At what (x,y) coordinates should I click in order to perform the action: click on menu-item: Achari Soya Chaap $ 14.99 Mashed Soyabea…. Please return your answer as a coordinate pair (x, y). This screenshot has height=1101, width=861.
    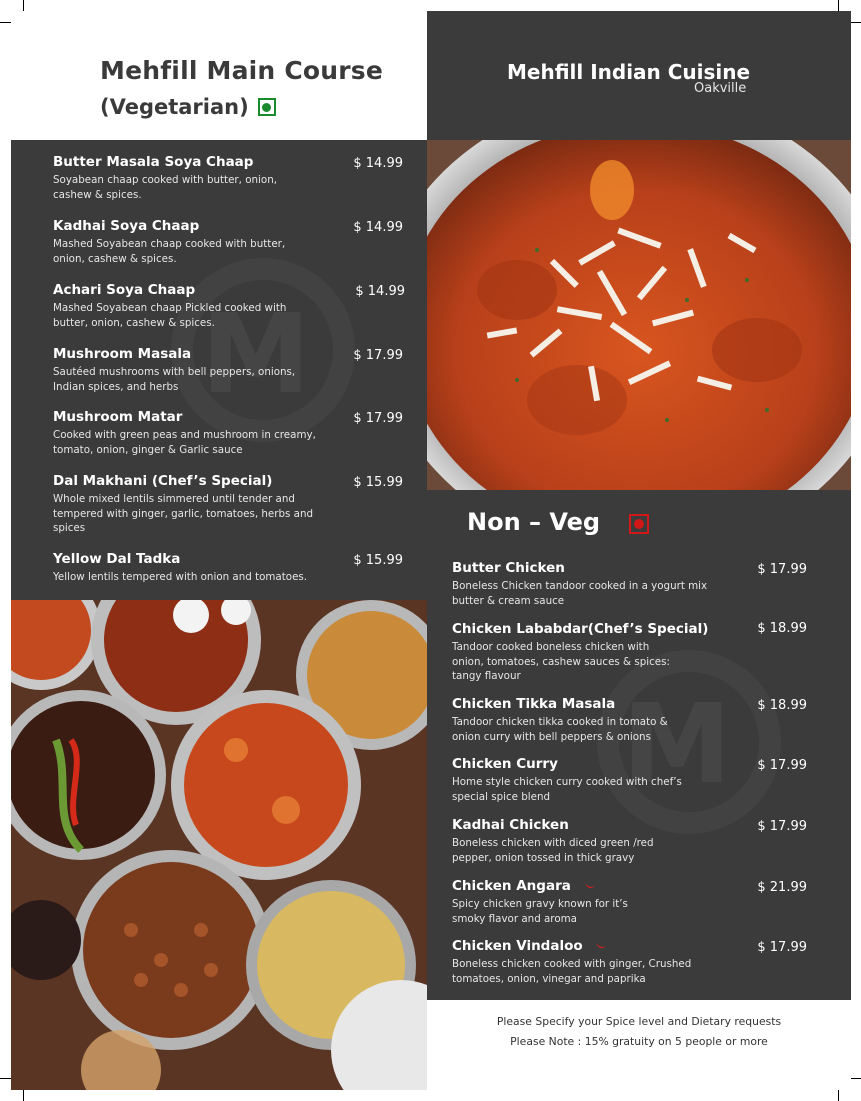
    Looking at the image, I should click on (229, 306).